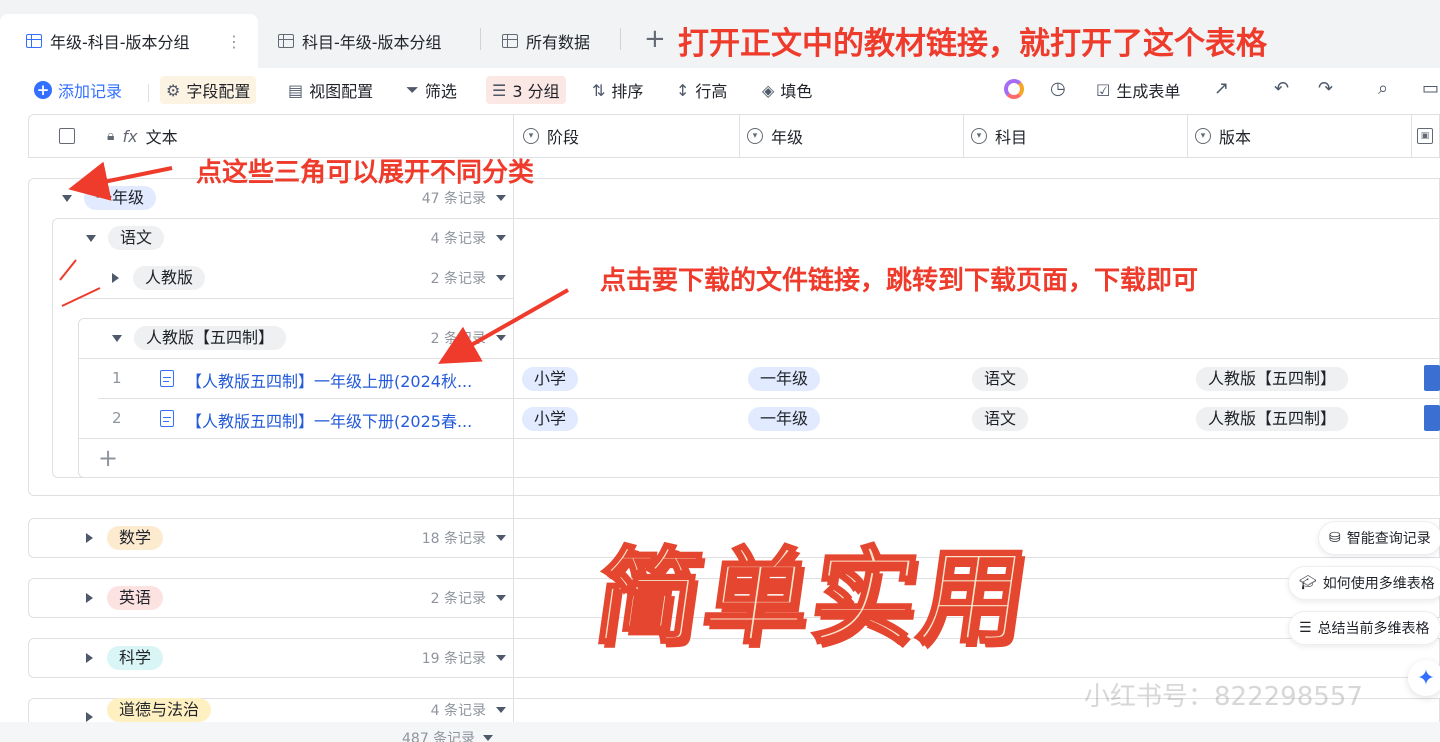 The width and height of the screenshot is (1440, 742). What do you see at coordinates (1378, 584) in the screenshot?
I see `chip-label: 如何使用多维表格` at bounding box center [1378, 584].